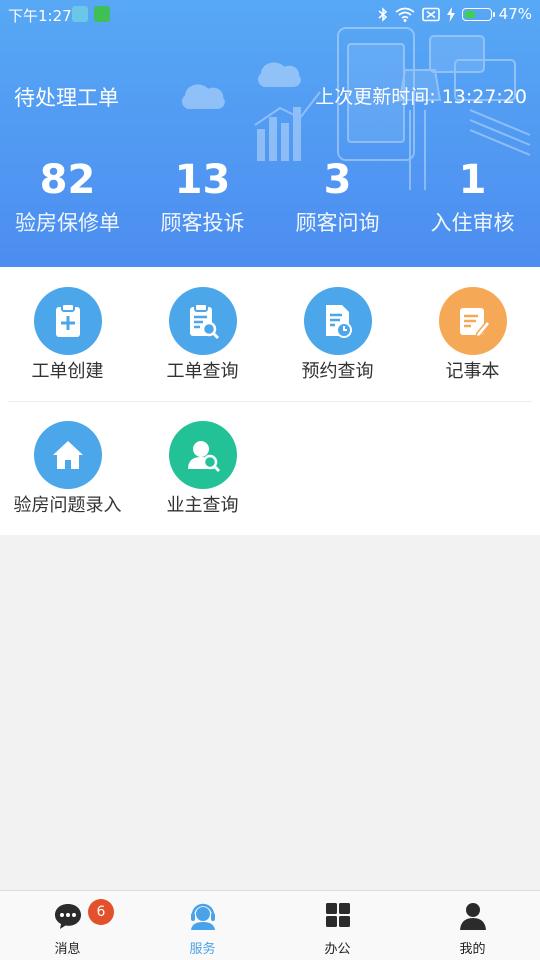 The width and height of the screenshot is (540, 960). What do you see at coordinates (270, 15) in the screenshot?
I see `status-bar: 下午1:27 47%` at bounding box center [270, 15].